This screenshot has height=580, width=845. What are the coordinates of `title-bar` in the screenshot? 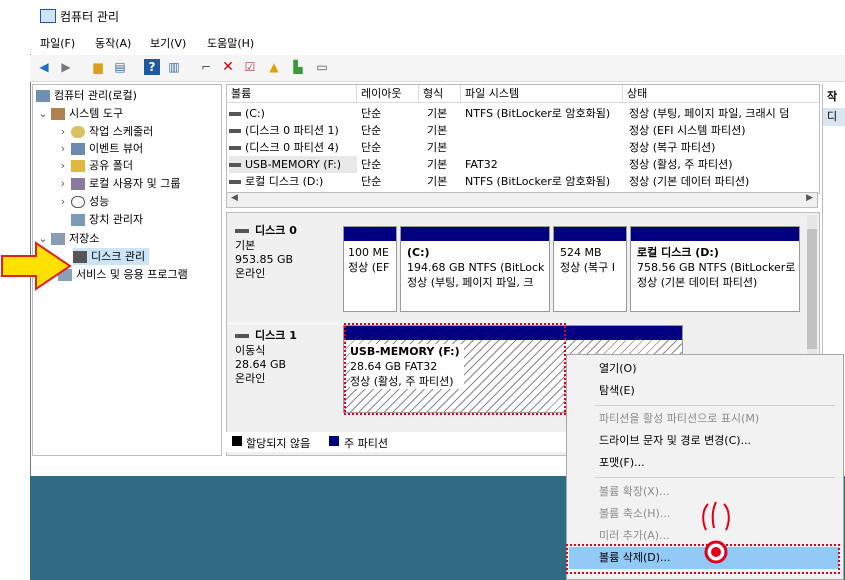 It's located at (437, 16).